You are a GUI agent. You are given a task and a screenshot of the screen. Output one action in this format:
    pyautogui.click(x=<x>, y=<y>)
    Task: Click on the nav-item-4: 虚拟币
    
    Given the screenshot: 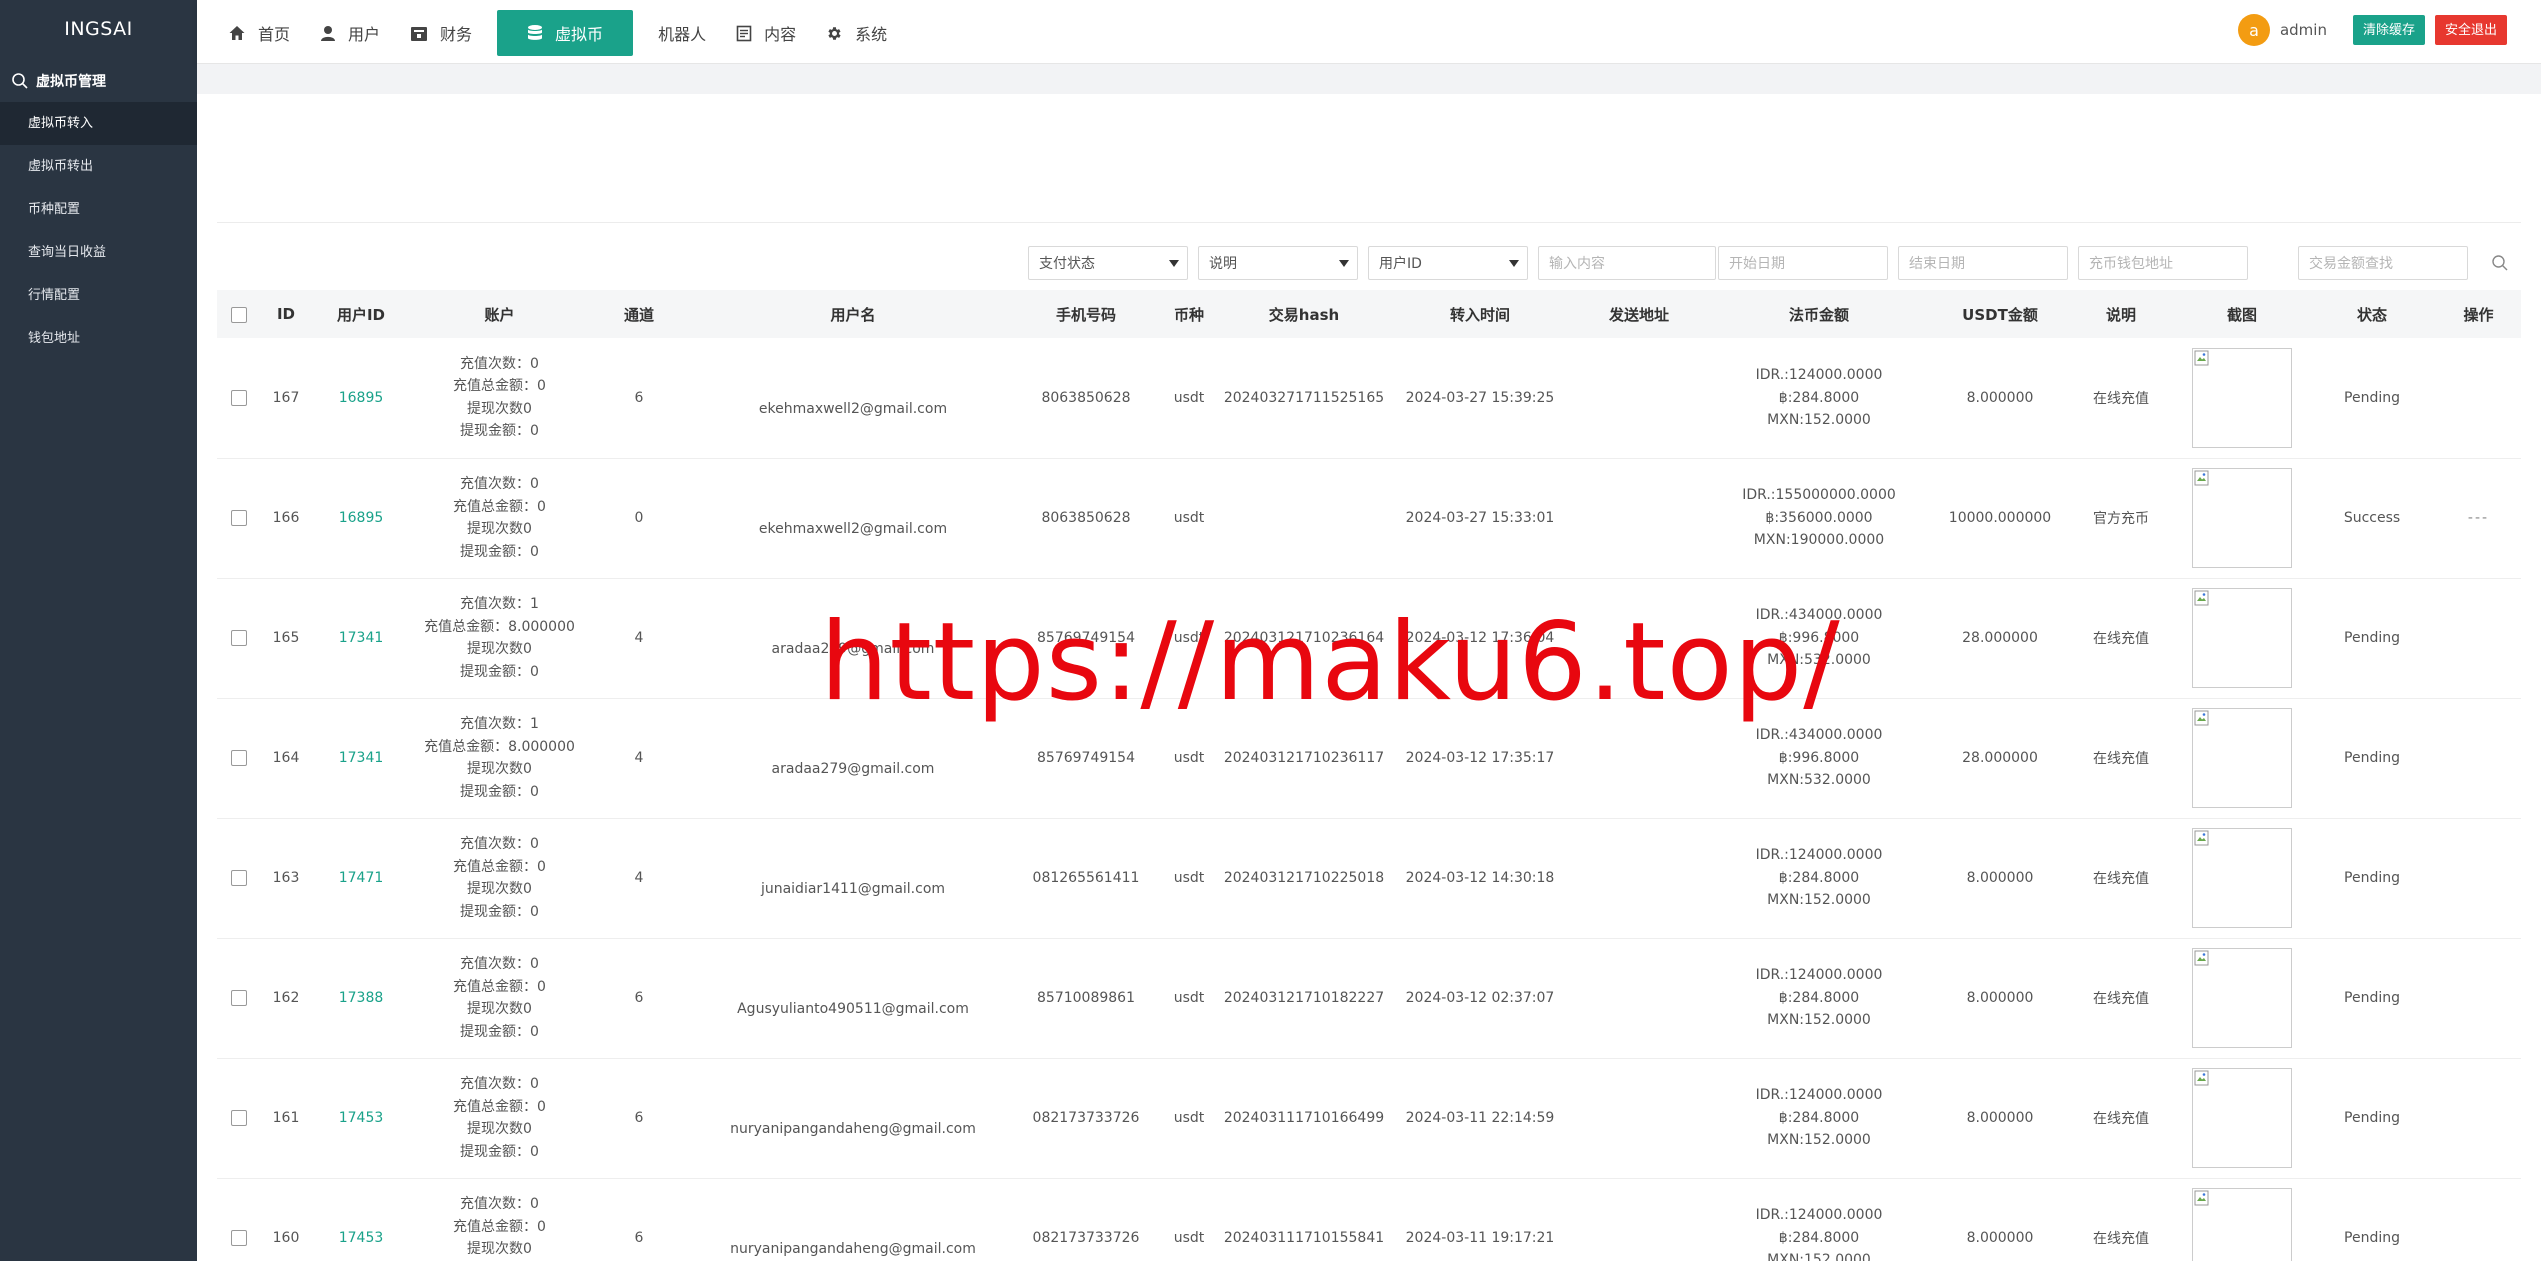 What is the action you would take?
    pyautogui.click(x=565, y=33)
    